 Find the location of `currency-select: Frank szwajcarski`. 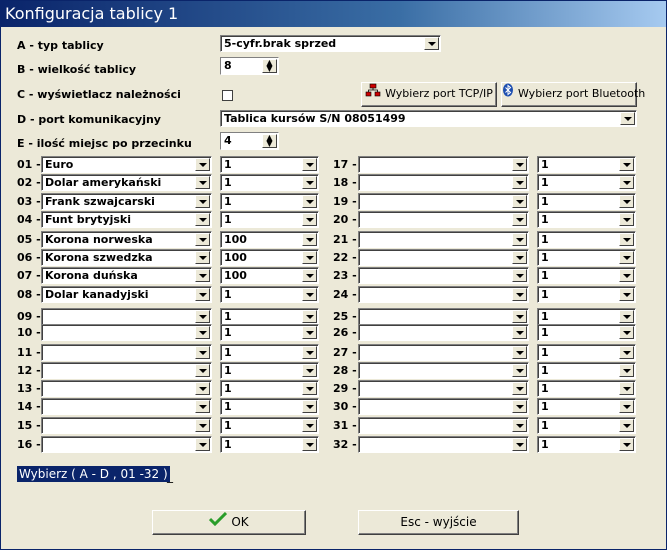

currency-select: Frank szwajcarski is located at coordinates (126, 201).